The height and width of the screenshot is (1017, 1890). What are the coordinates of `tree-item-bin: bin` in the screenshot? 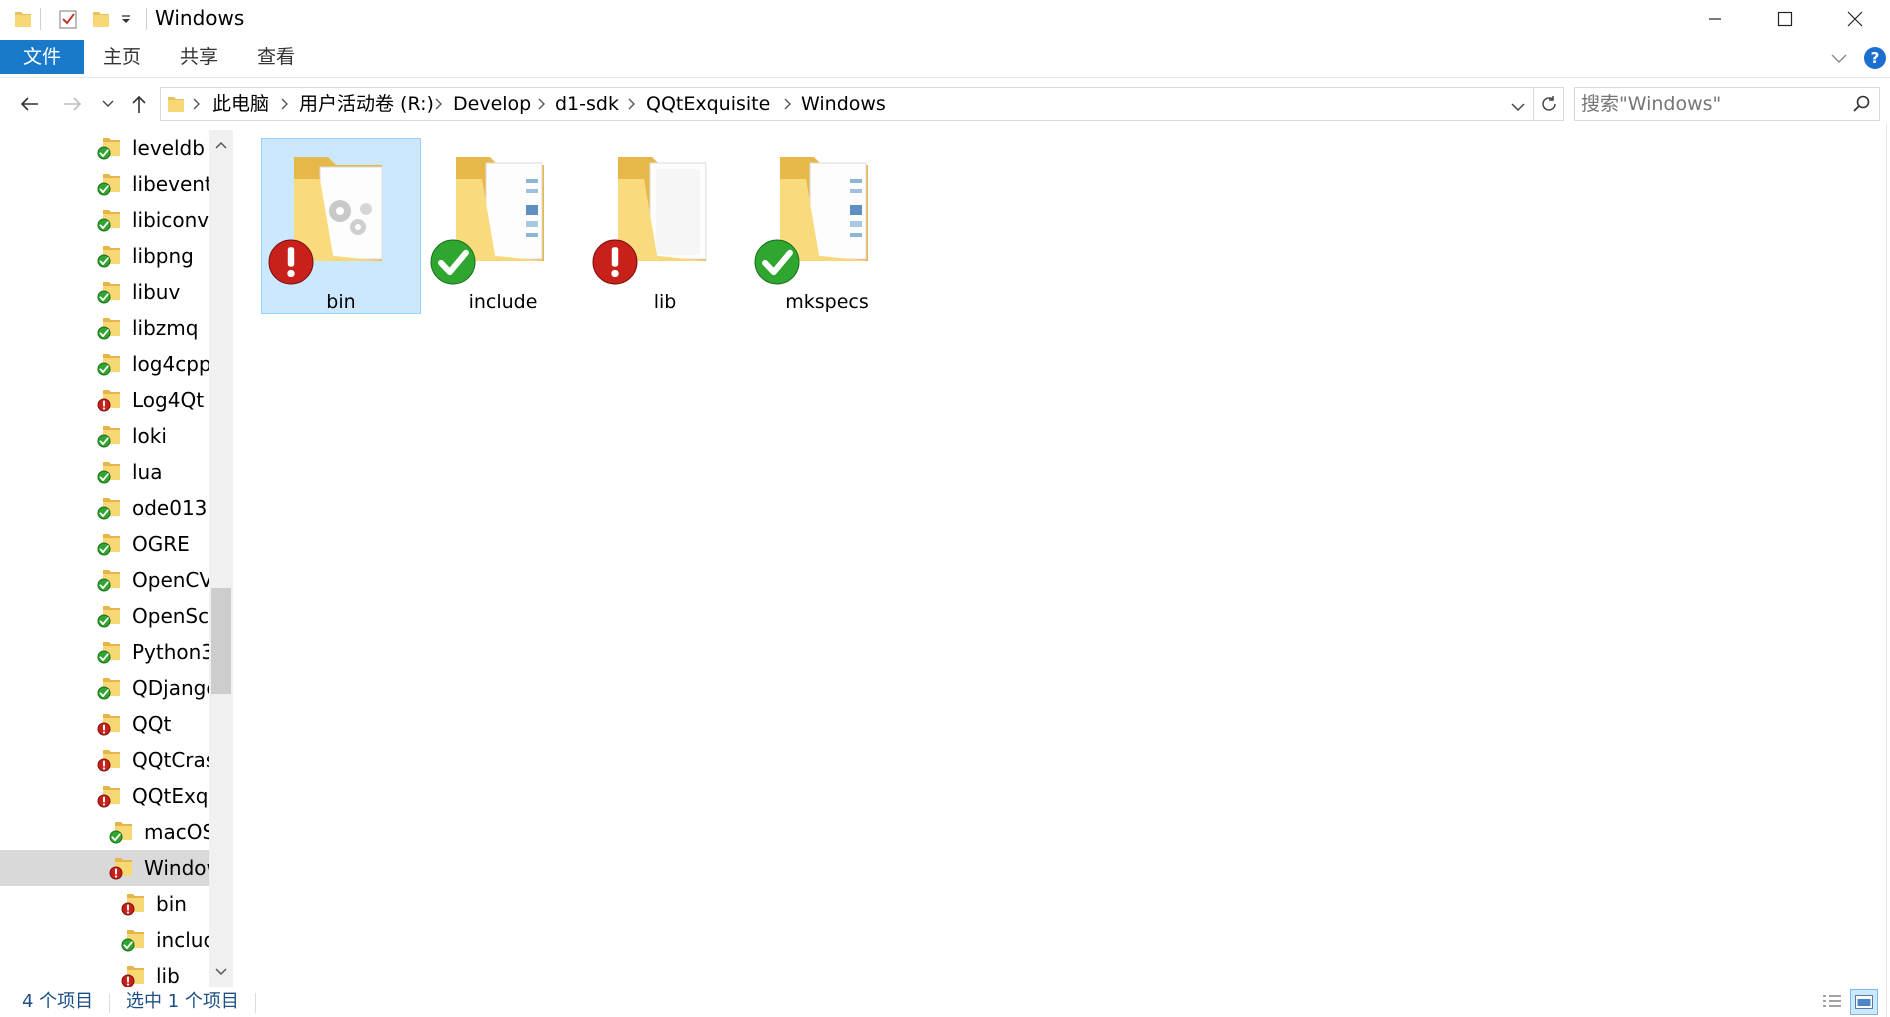 It's located at (104, 904).